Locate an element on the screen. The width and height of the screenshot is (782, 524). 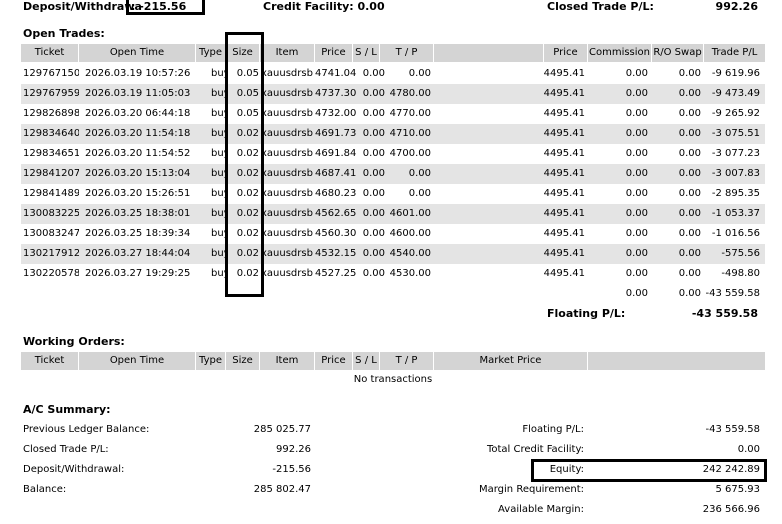
summary-right-value: 5 675.93 is located at coordinates (737, 489).